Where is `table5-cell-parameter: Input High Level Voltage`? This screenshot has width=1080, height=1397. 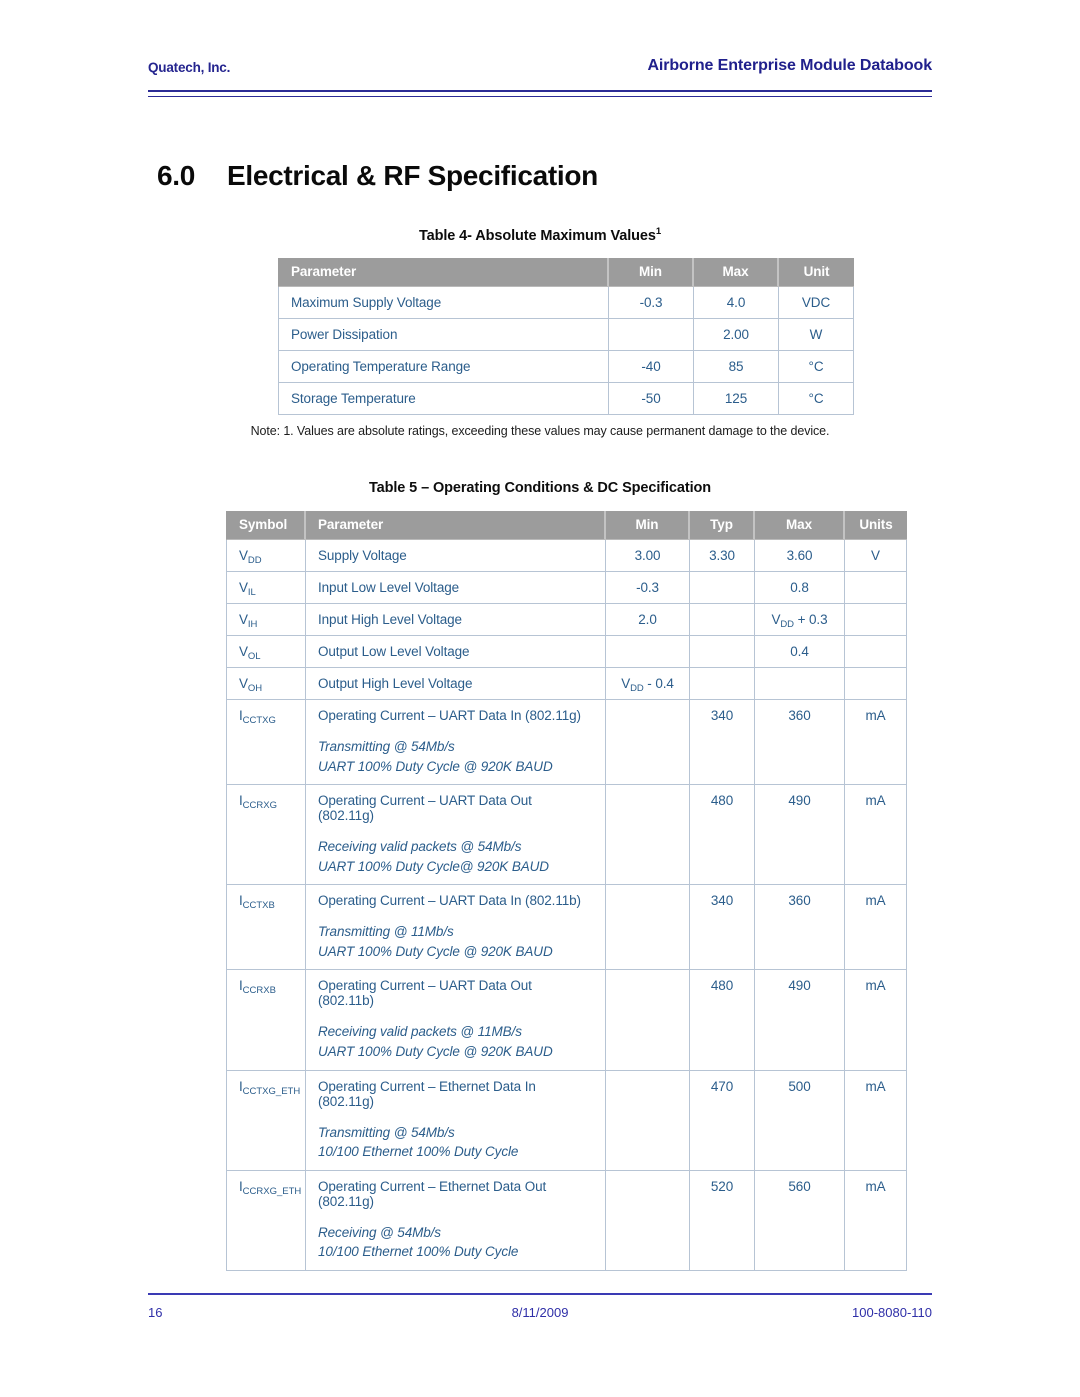 table5-cell-parameter: Input High Level Voltage is located at coordinates (456, 620).